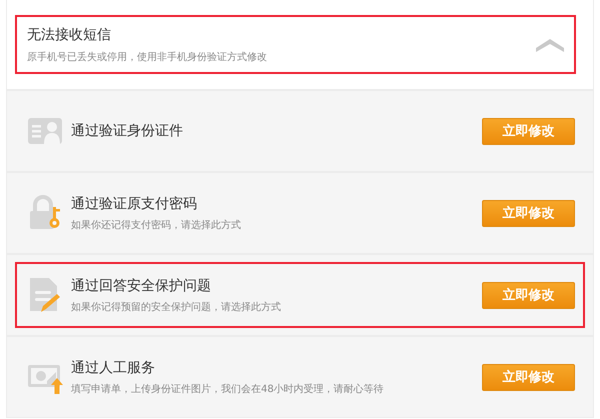  I want to click on section-subtitle: 原手机号已丢失或停用，使用非手机身份验证方式修改, so click(147, 57).